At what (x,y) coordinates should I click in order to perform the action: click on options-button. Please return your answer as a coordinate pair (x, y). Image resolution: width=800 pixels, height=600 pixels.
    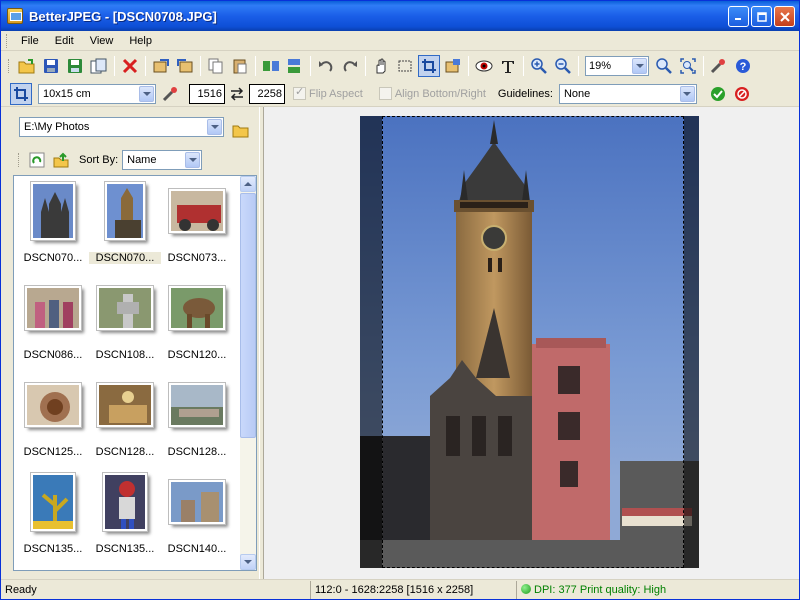
    Looking at the image, I should click on (719, 66).